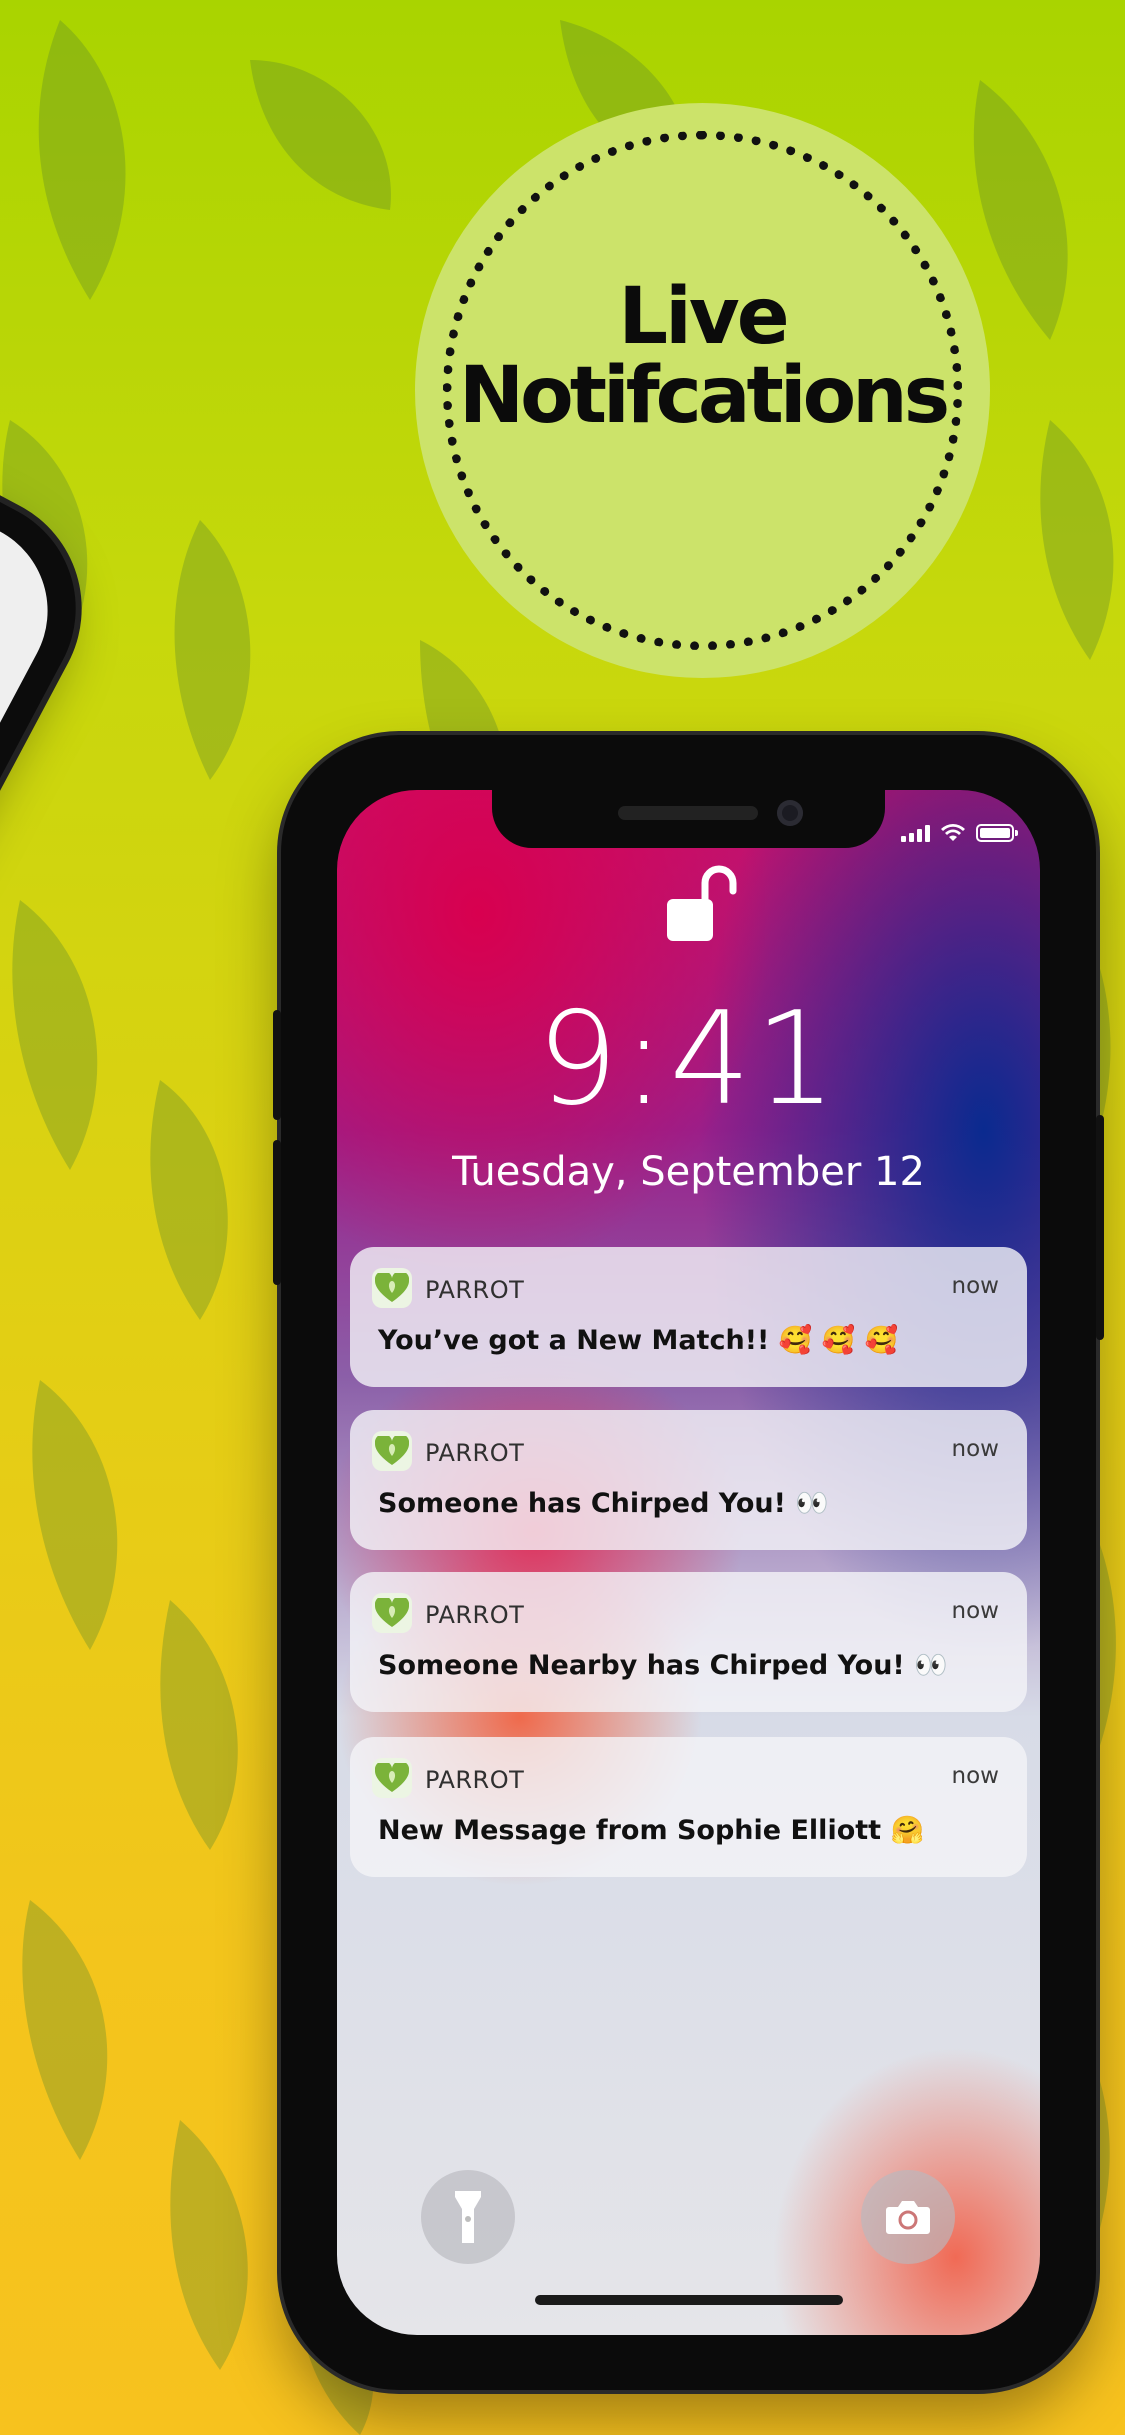 This screenshot has width=1125, height=2435. I want to click on flashlight-button, so click(468, 2217).